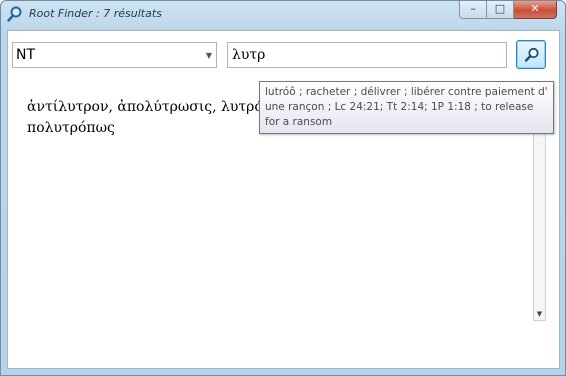  I want to click on close-button: ✕, so click(535, 10).